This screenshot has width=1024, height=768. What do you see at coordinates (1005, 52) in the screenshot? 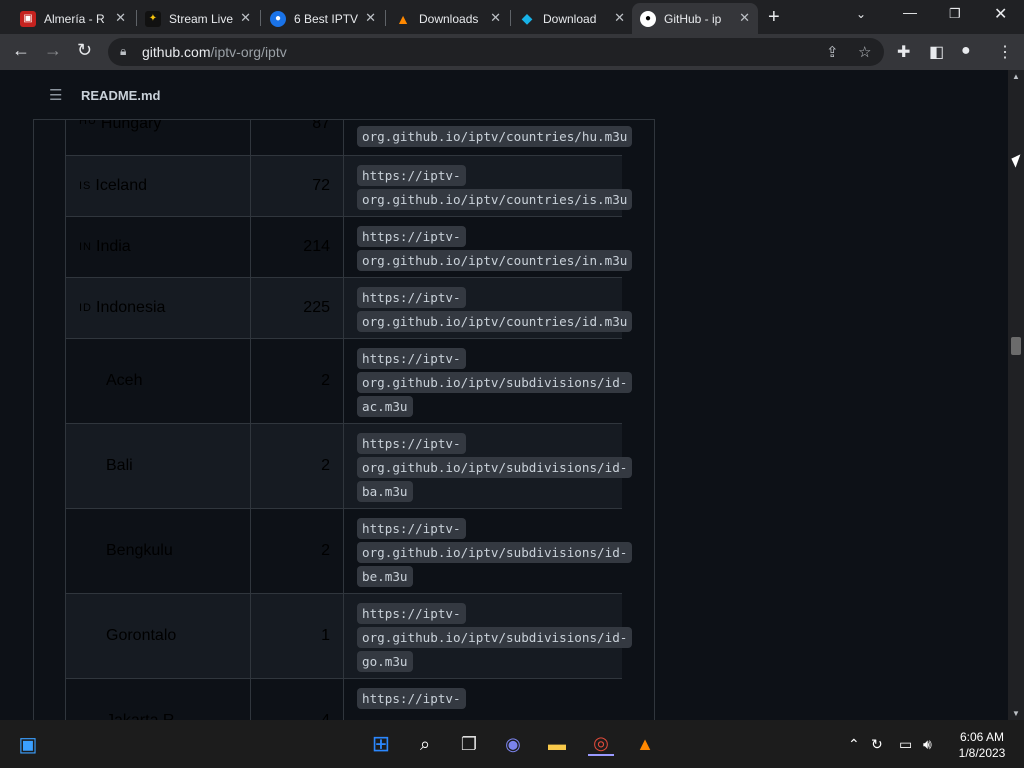
I see `menu-kebab-icon: ⋮` at bounding box center [1005, 52].